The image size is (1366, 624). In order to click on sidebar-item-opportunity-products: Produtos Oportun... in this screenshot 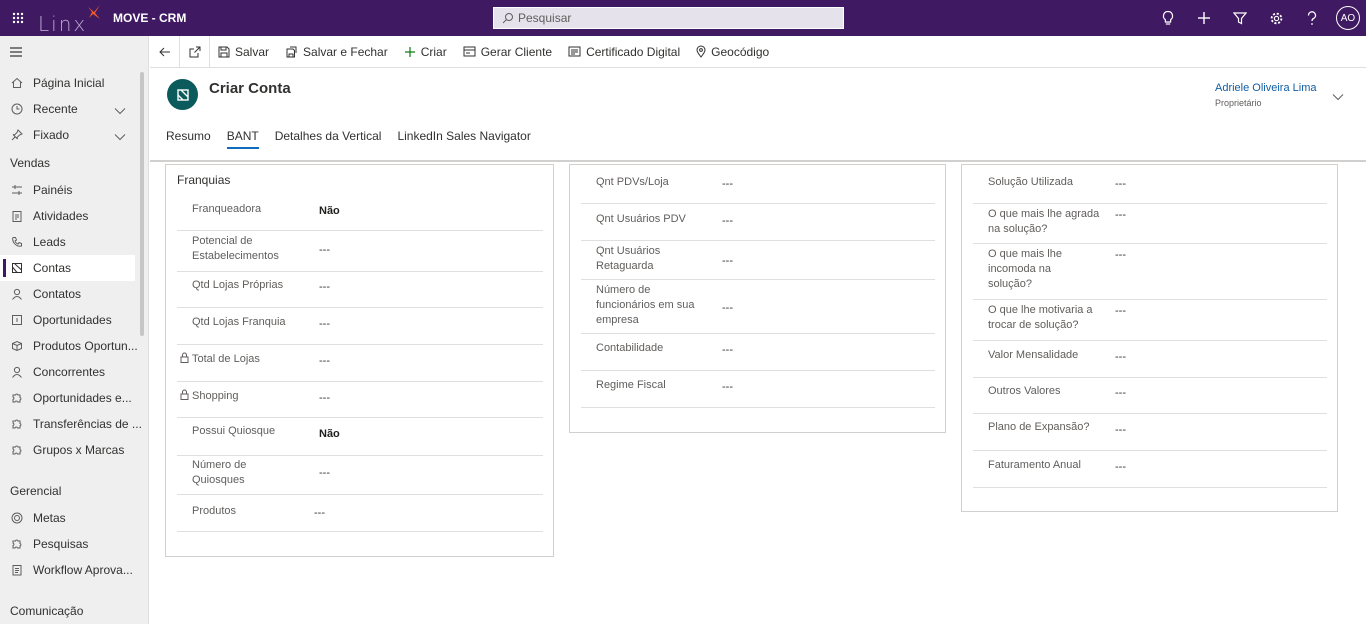, I will do `click(74, 346)`.